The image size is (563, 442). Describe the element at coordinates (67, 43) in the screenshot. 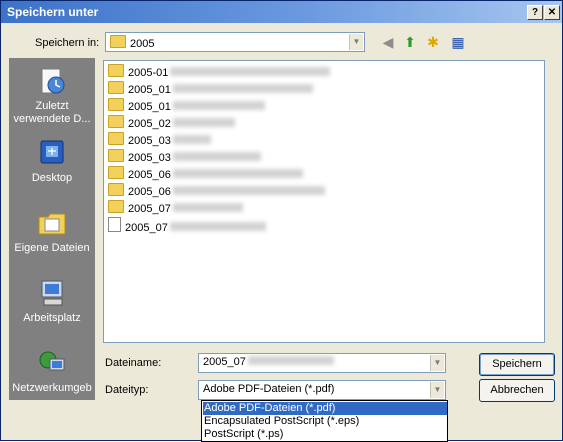

I see `save-in-label: Speichern in:` at that location.